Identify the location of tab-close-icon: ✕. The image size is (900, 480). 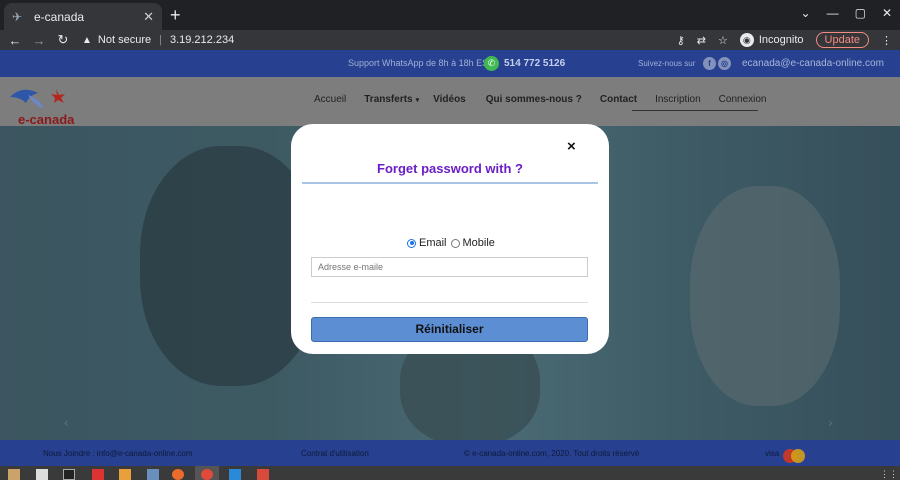
(148, 17).